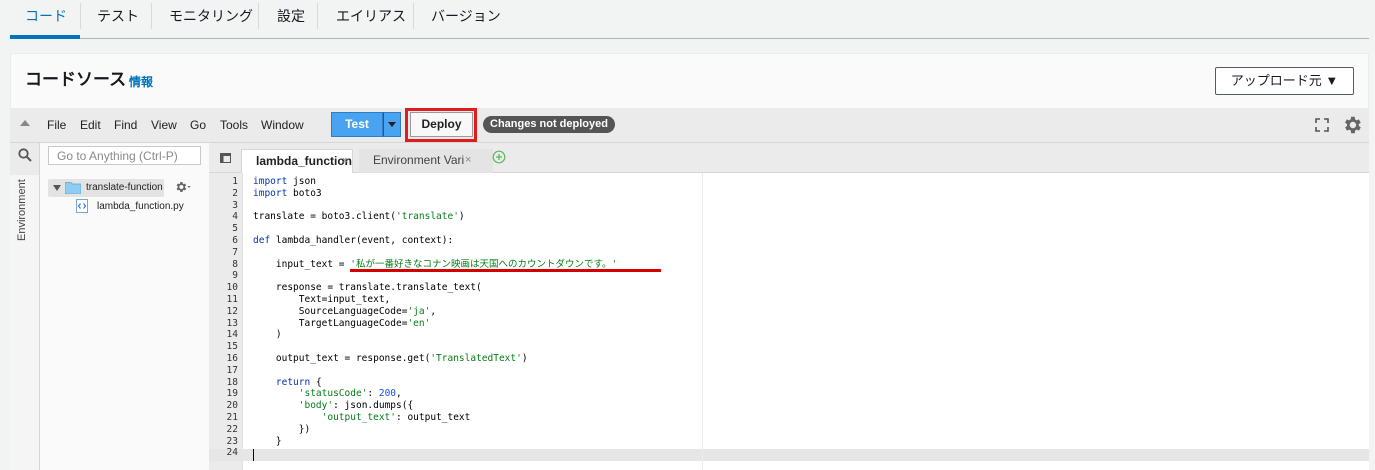 This screenshot has height=470, width=1375. I want to click on test-dropdown-button, so click(392, 124).